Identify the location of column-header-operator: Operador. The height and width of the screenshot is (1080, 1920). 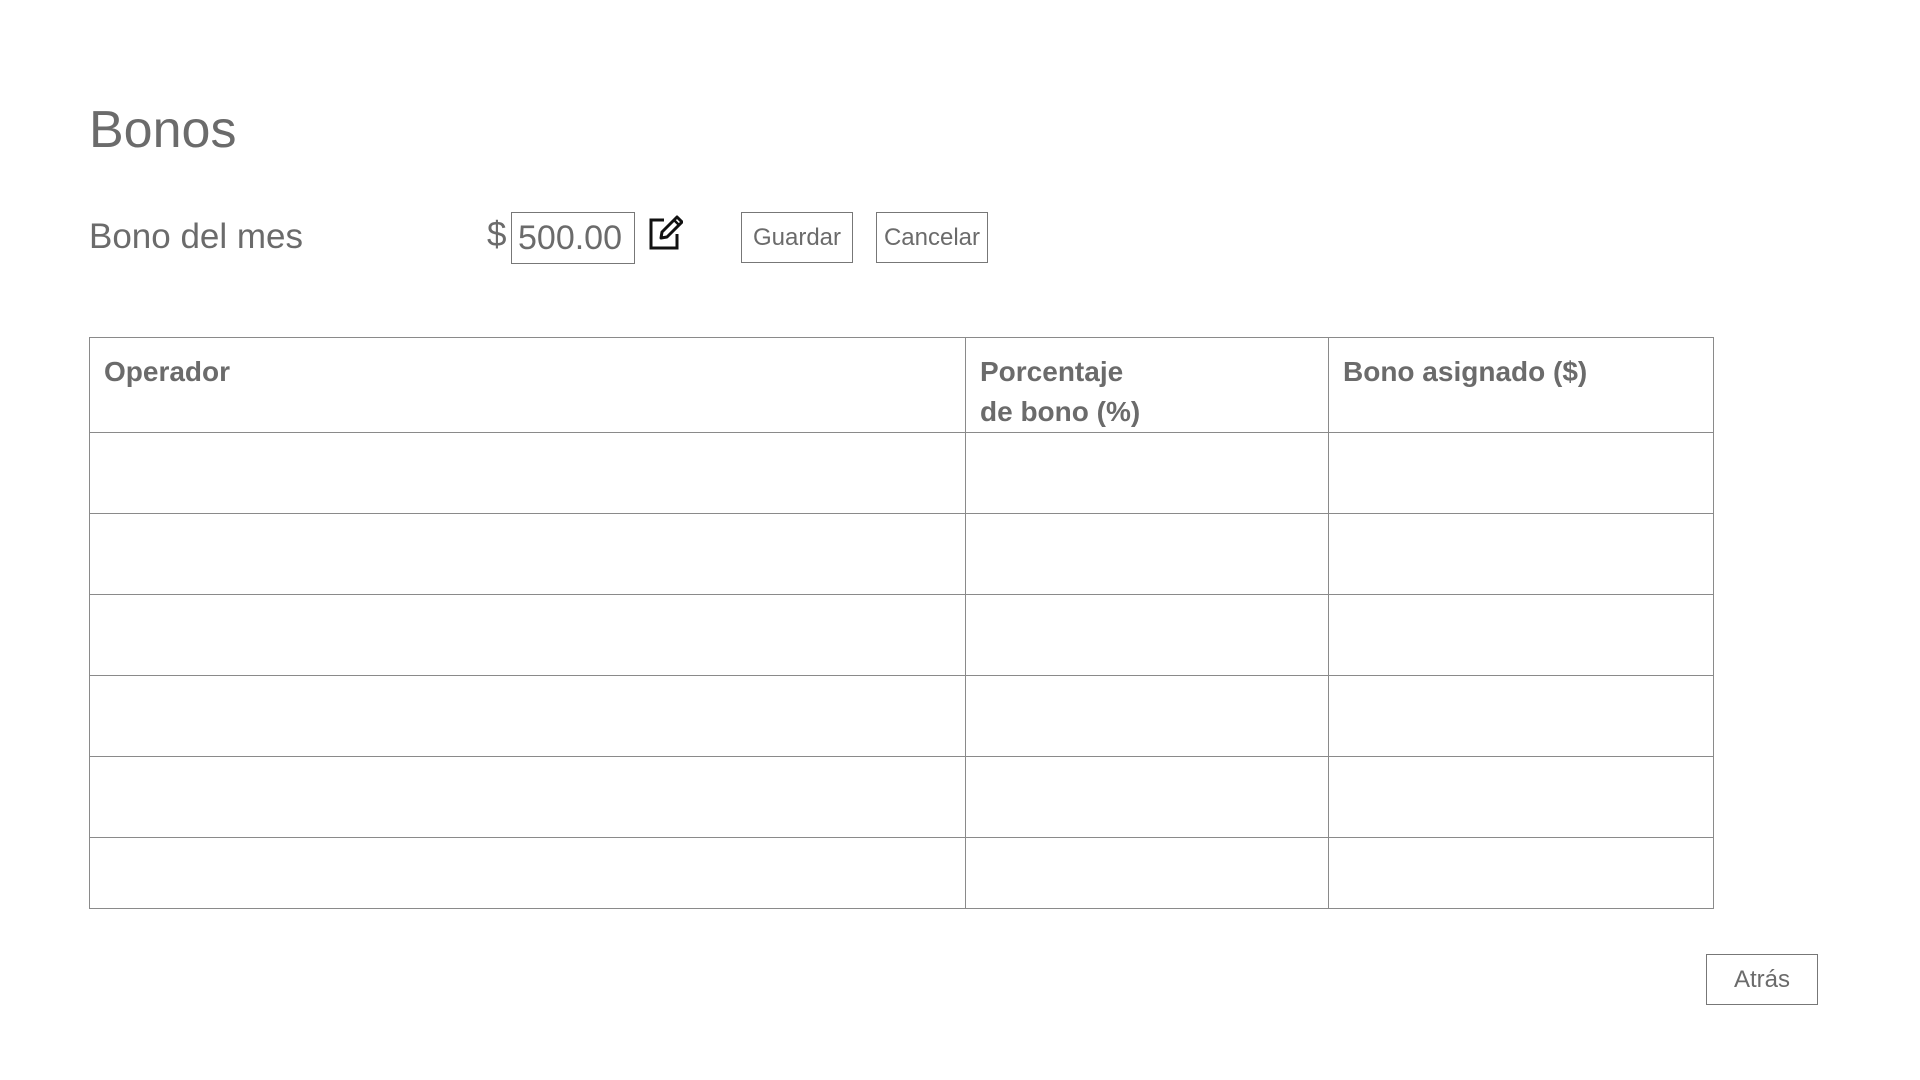
(527, 385).